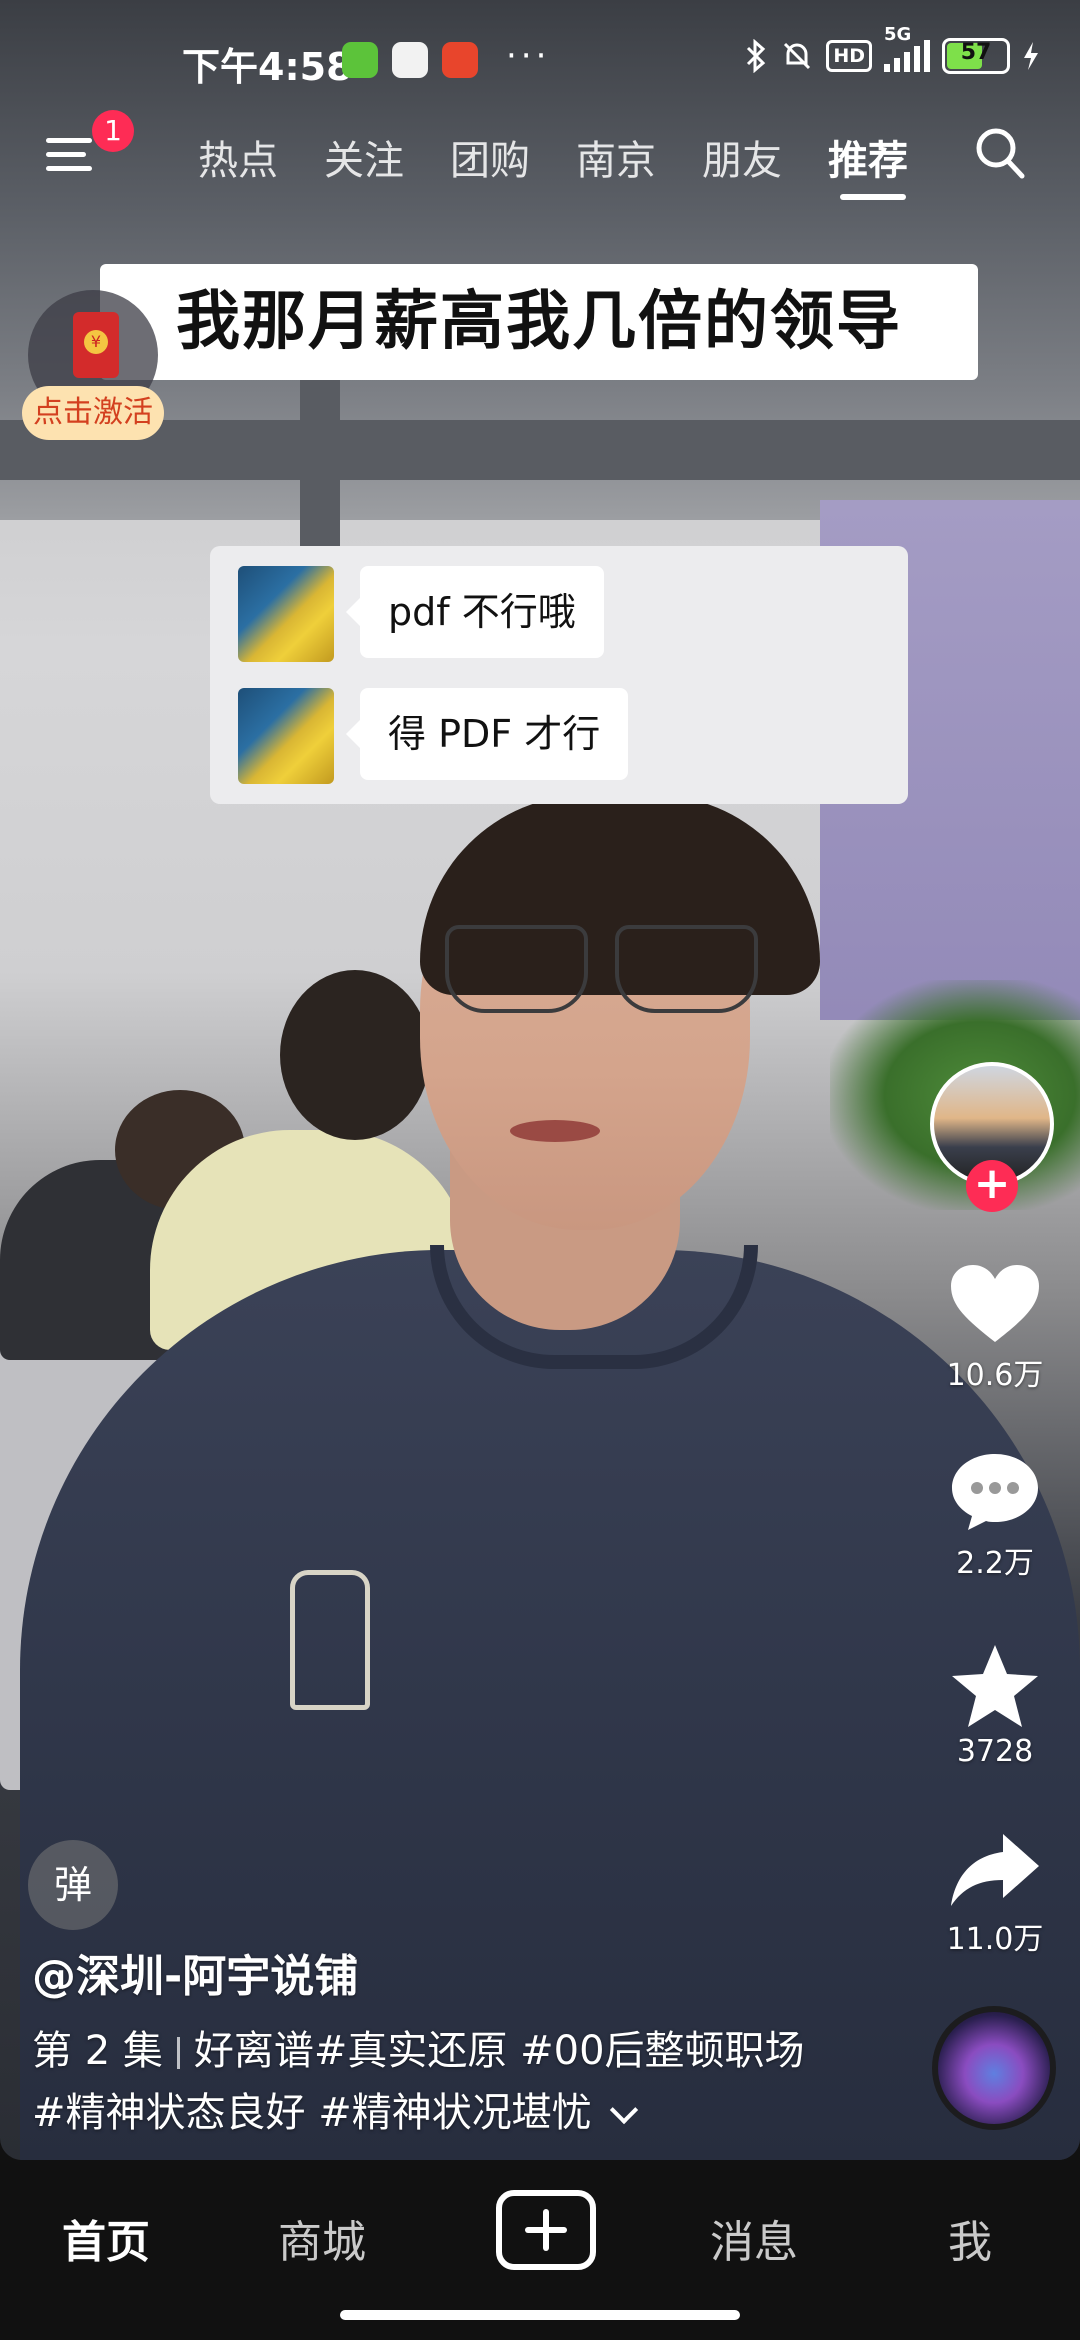 The image size is (1080, 2340). What do you see at coordinates (605, 970) in the screenshot?
I see `video-subject-glasses` at bounding box center [605, 970].